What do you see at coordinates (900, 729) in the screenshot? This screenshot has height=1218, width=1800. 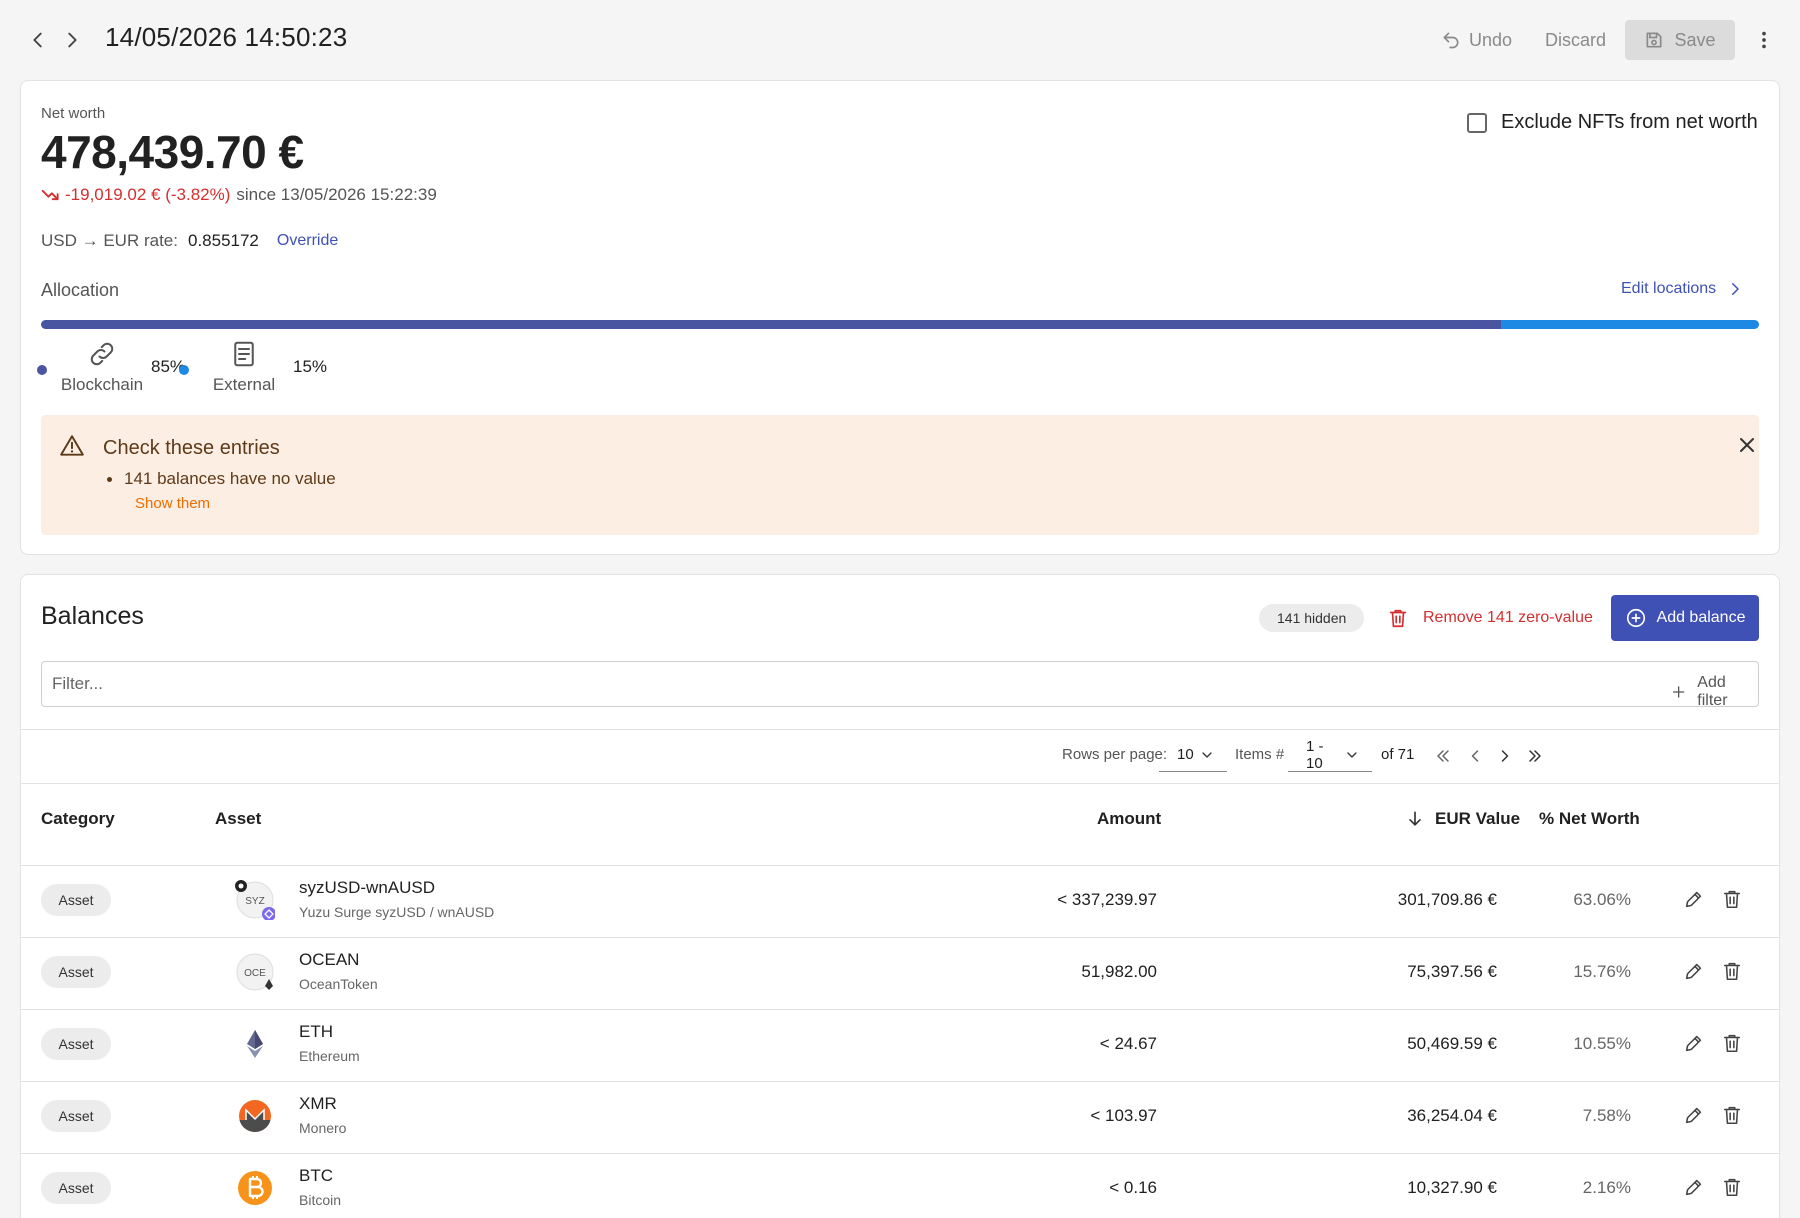 I see `divider` at bounding box center [900, 729].